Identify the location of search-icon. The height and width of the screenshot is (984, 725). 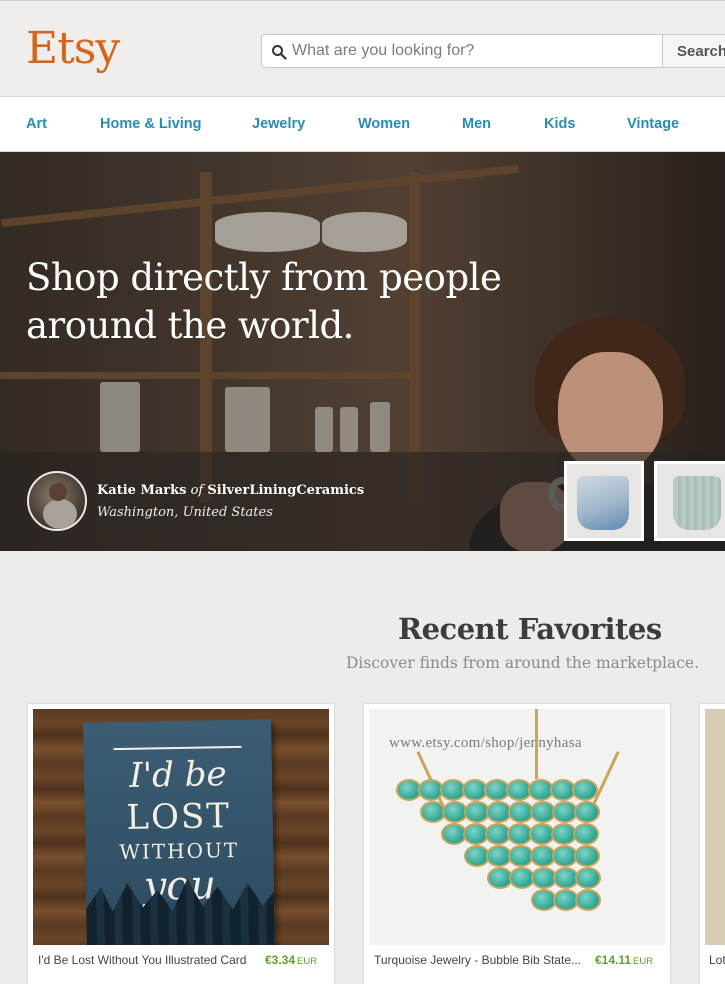
(279, 52).